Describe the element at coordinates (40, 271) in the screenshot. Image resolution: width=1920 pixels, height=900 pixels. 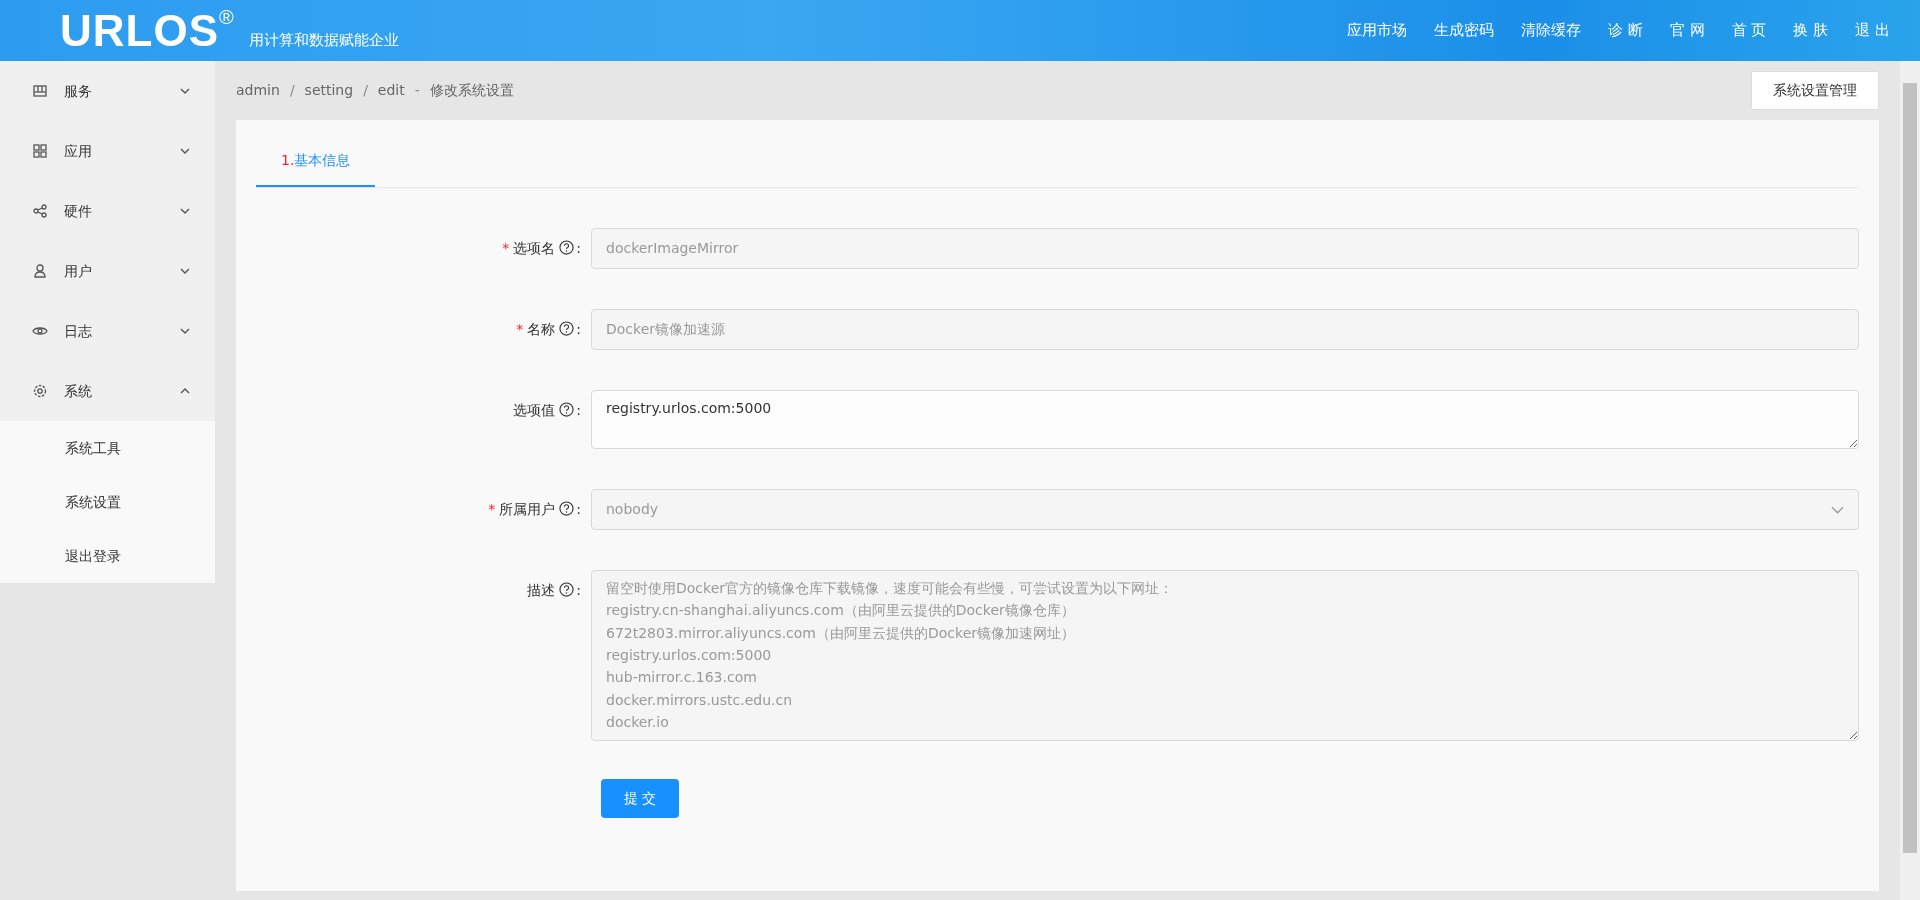
I see `user-icon` at that location.